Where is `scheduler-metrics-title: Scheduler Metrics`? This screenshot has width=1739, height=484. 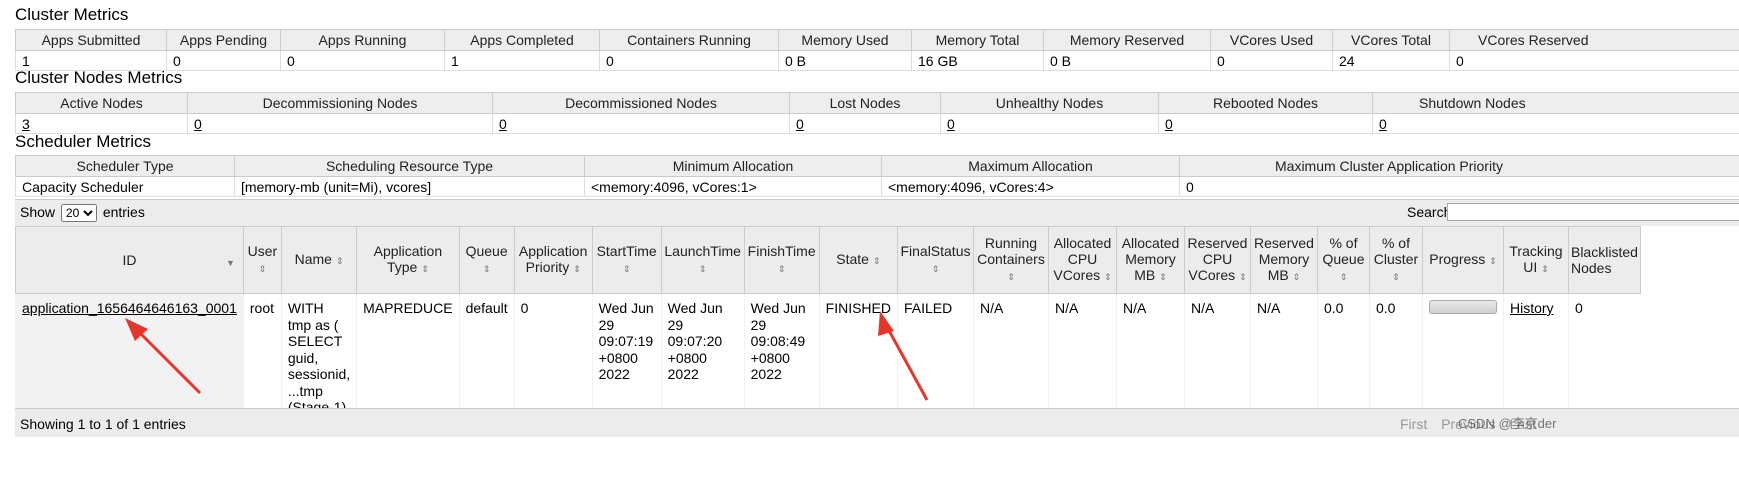 scheduler-metrics-title: Scheduler Metrics is located at coordinates (83, 141).